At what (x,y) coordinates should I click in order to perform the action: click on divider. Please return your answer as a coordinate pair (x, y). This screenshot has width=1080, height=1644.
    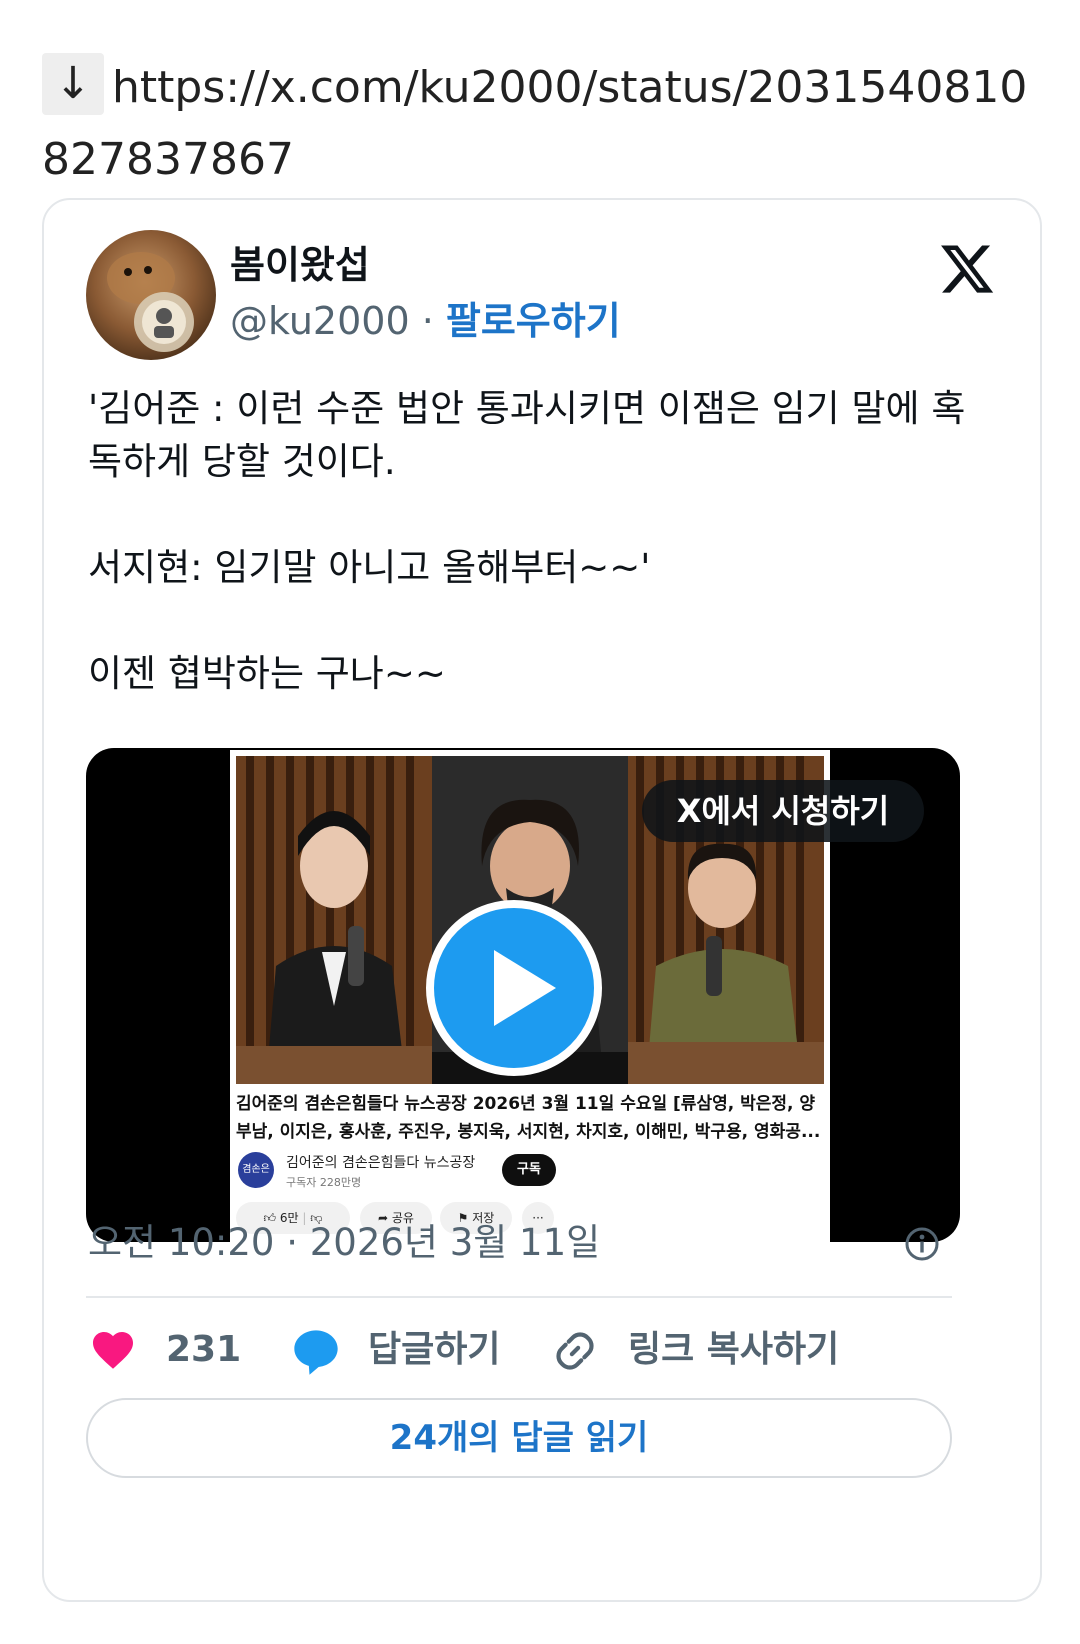
    Looking at the image, I should click on (519, 1297).